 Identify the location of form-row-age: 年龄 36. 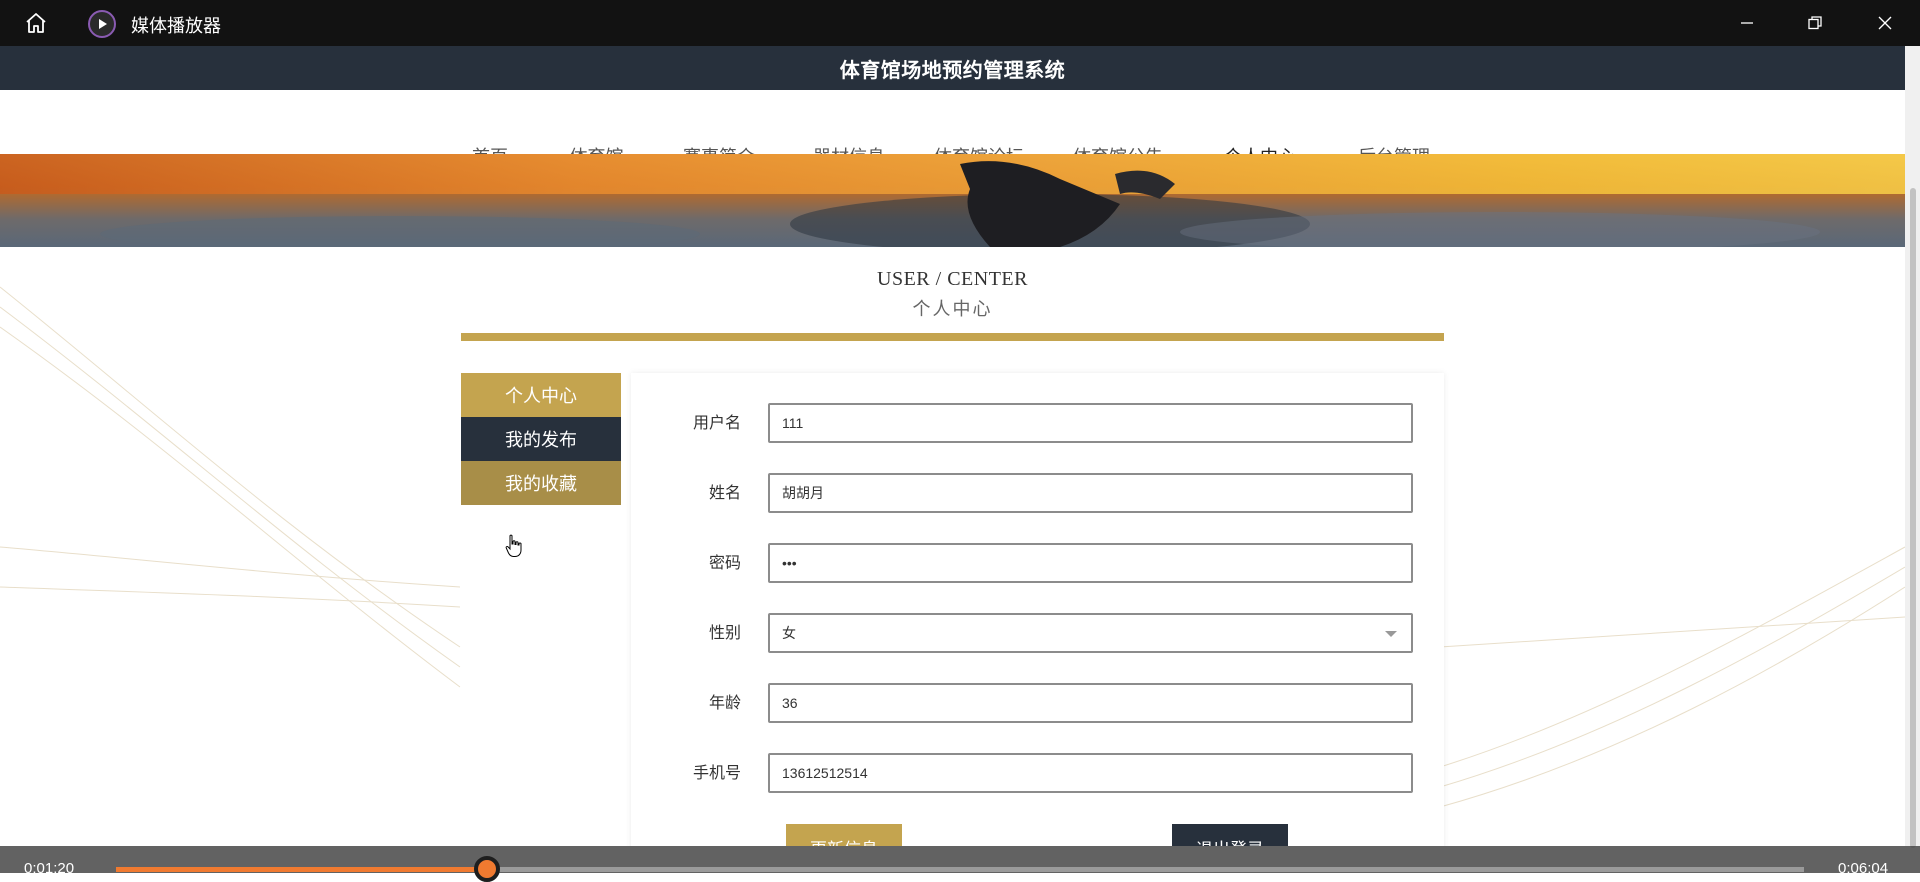
(1037, 703).